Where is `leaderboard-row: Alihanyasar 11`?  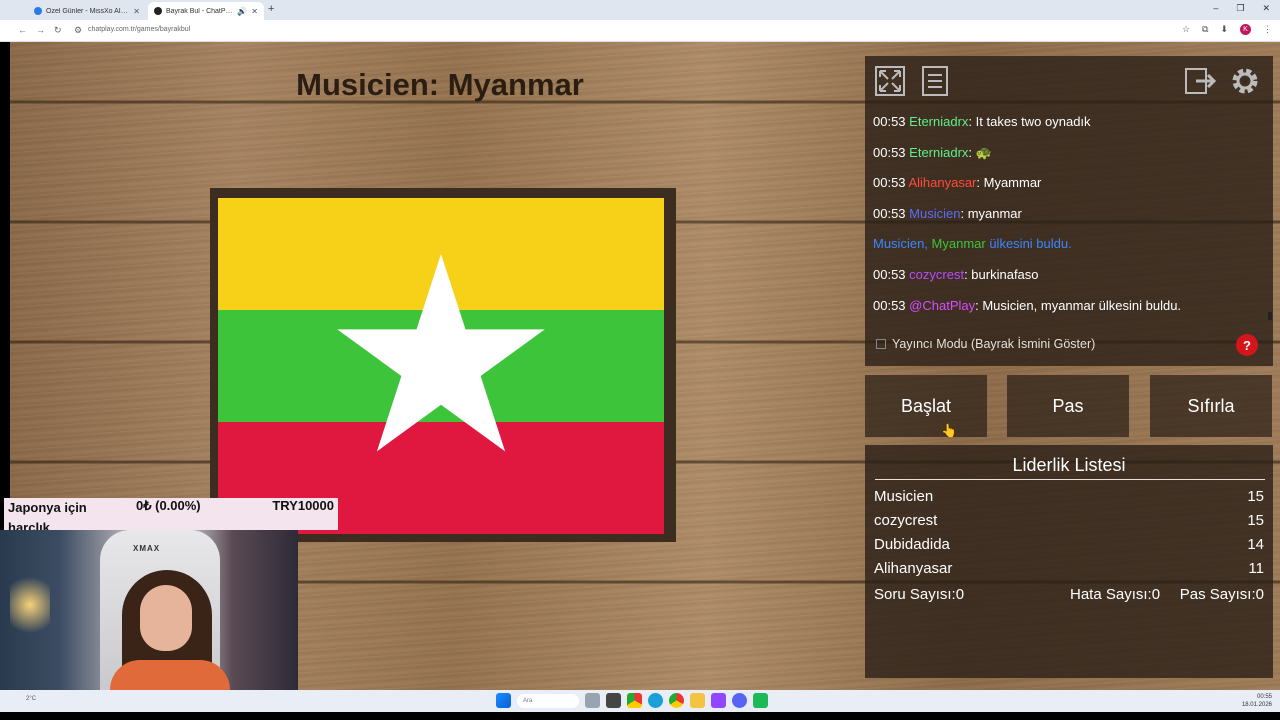
leaderboard-row: Alihanyasar 11 is located at coordinates (1069, 572).